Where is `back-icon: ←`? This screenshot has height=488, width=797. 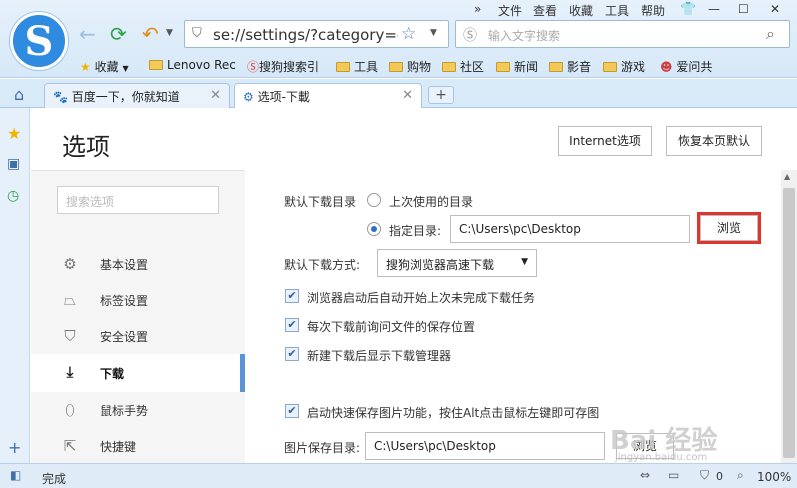
back-icon: ← is located at coordinates (87, 34).